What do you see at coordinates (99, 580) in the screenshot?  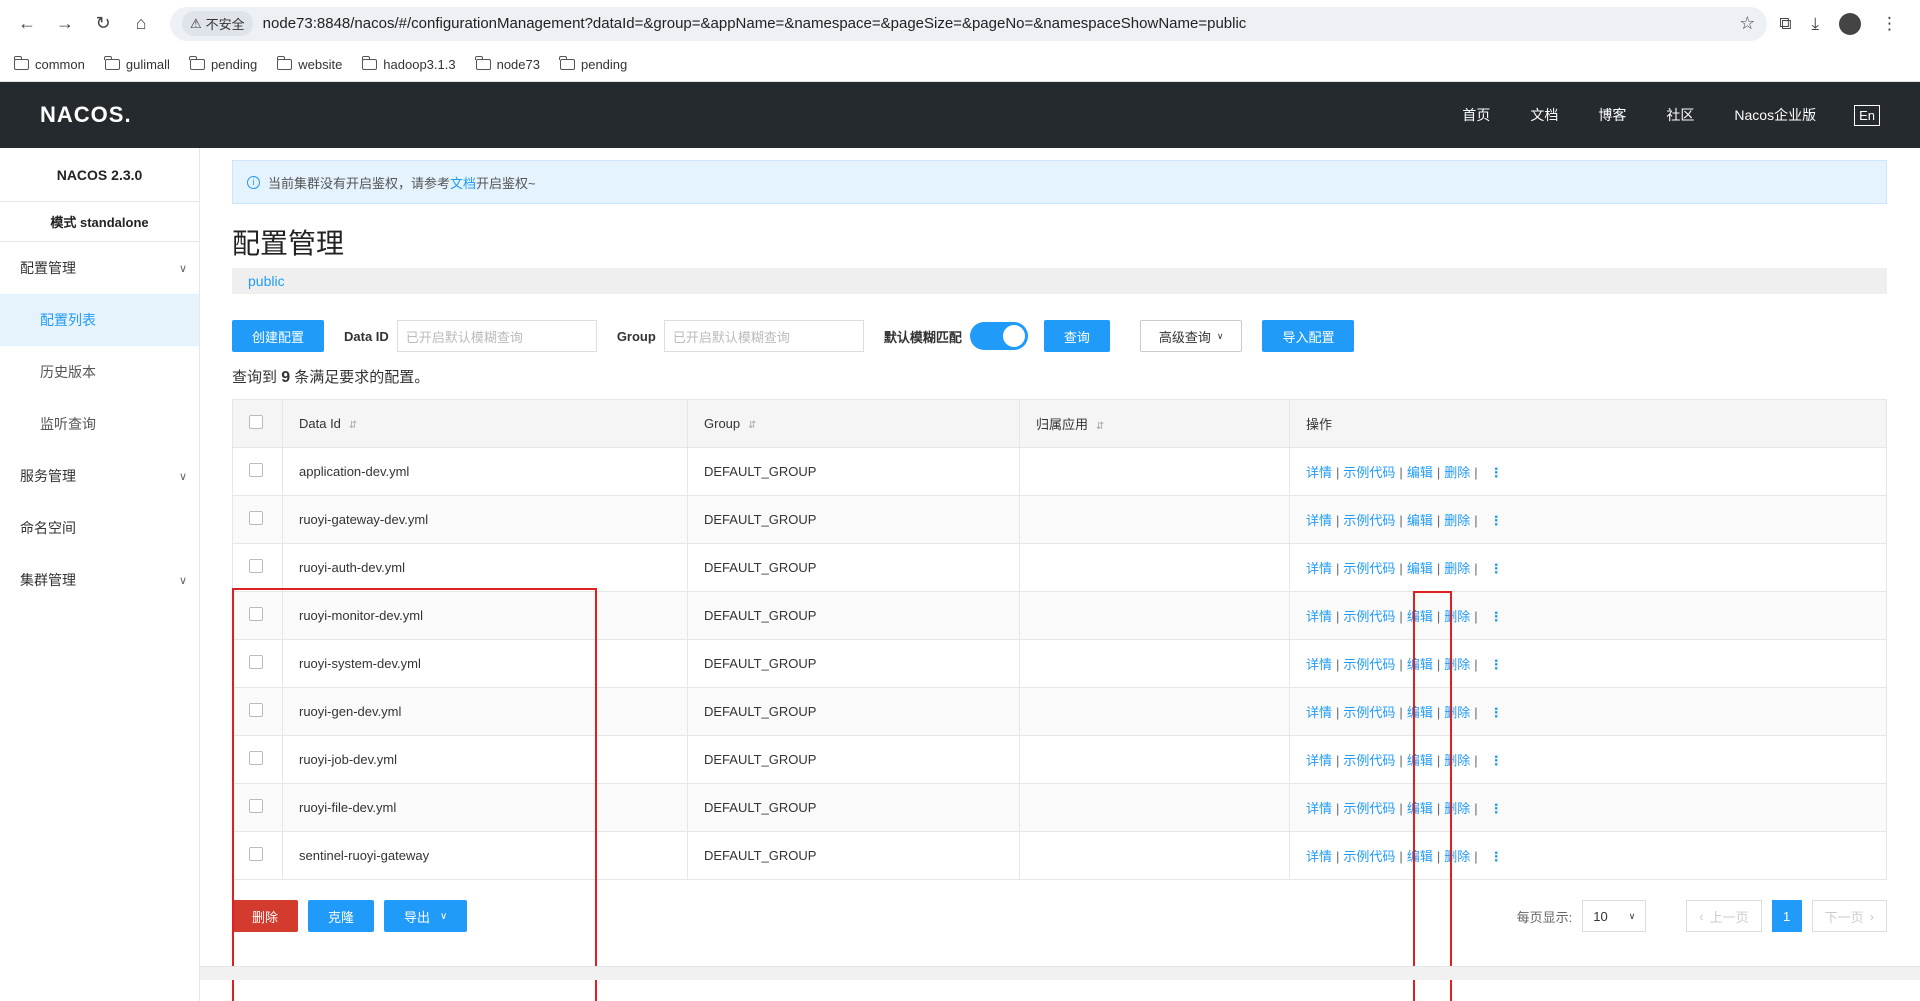 I see `sidebar-item-cluster: 集群管理 ∨` at bounding box center [99, 580].